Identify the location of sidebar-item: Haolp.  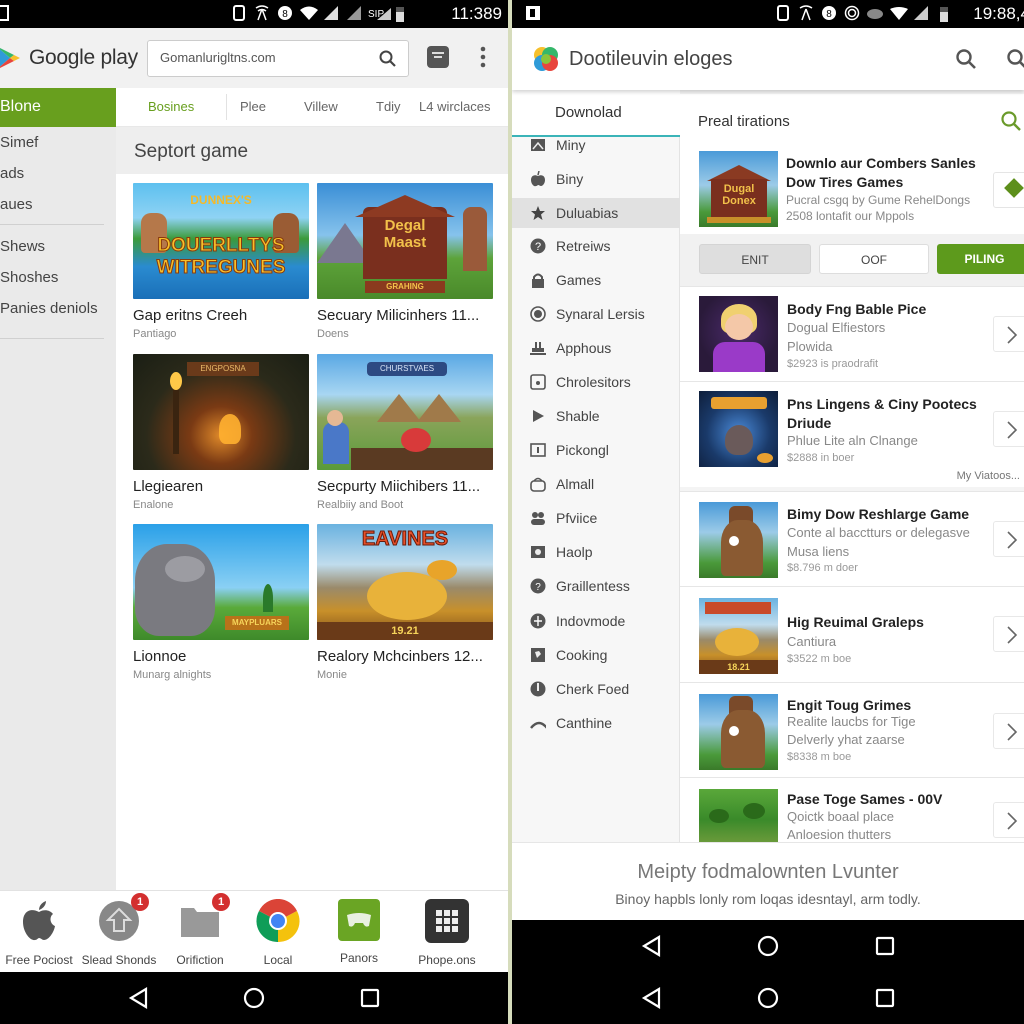
(596, 552).